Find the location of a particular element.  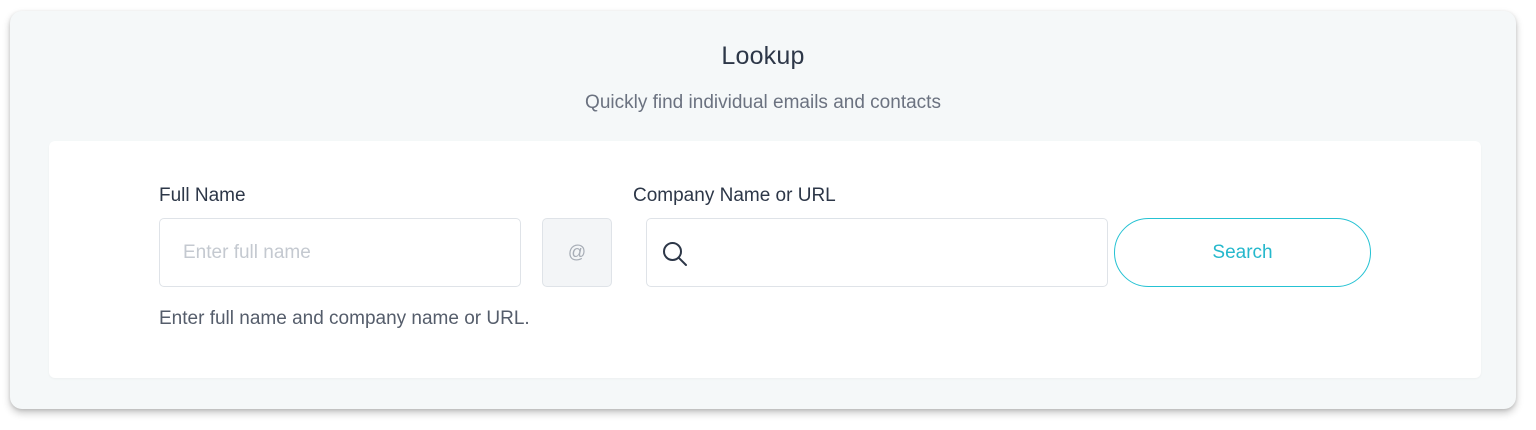

help-text: Enter full name and company name or URL. is located at coordinates (344, 318).